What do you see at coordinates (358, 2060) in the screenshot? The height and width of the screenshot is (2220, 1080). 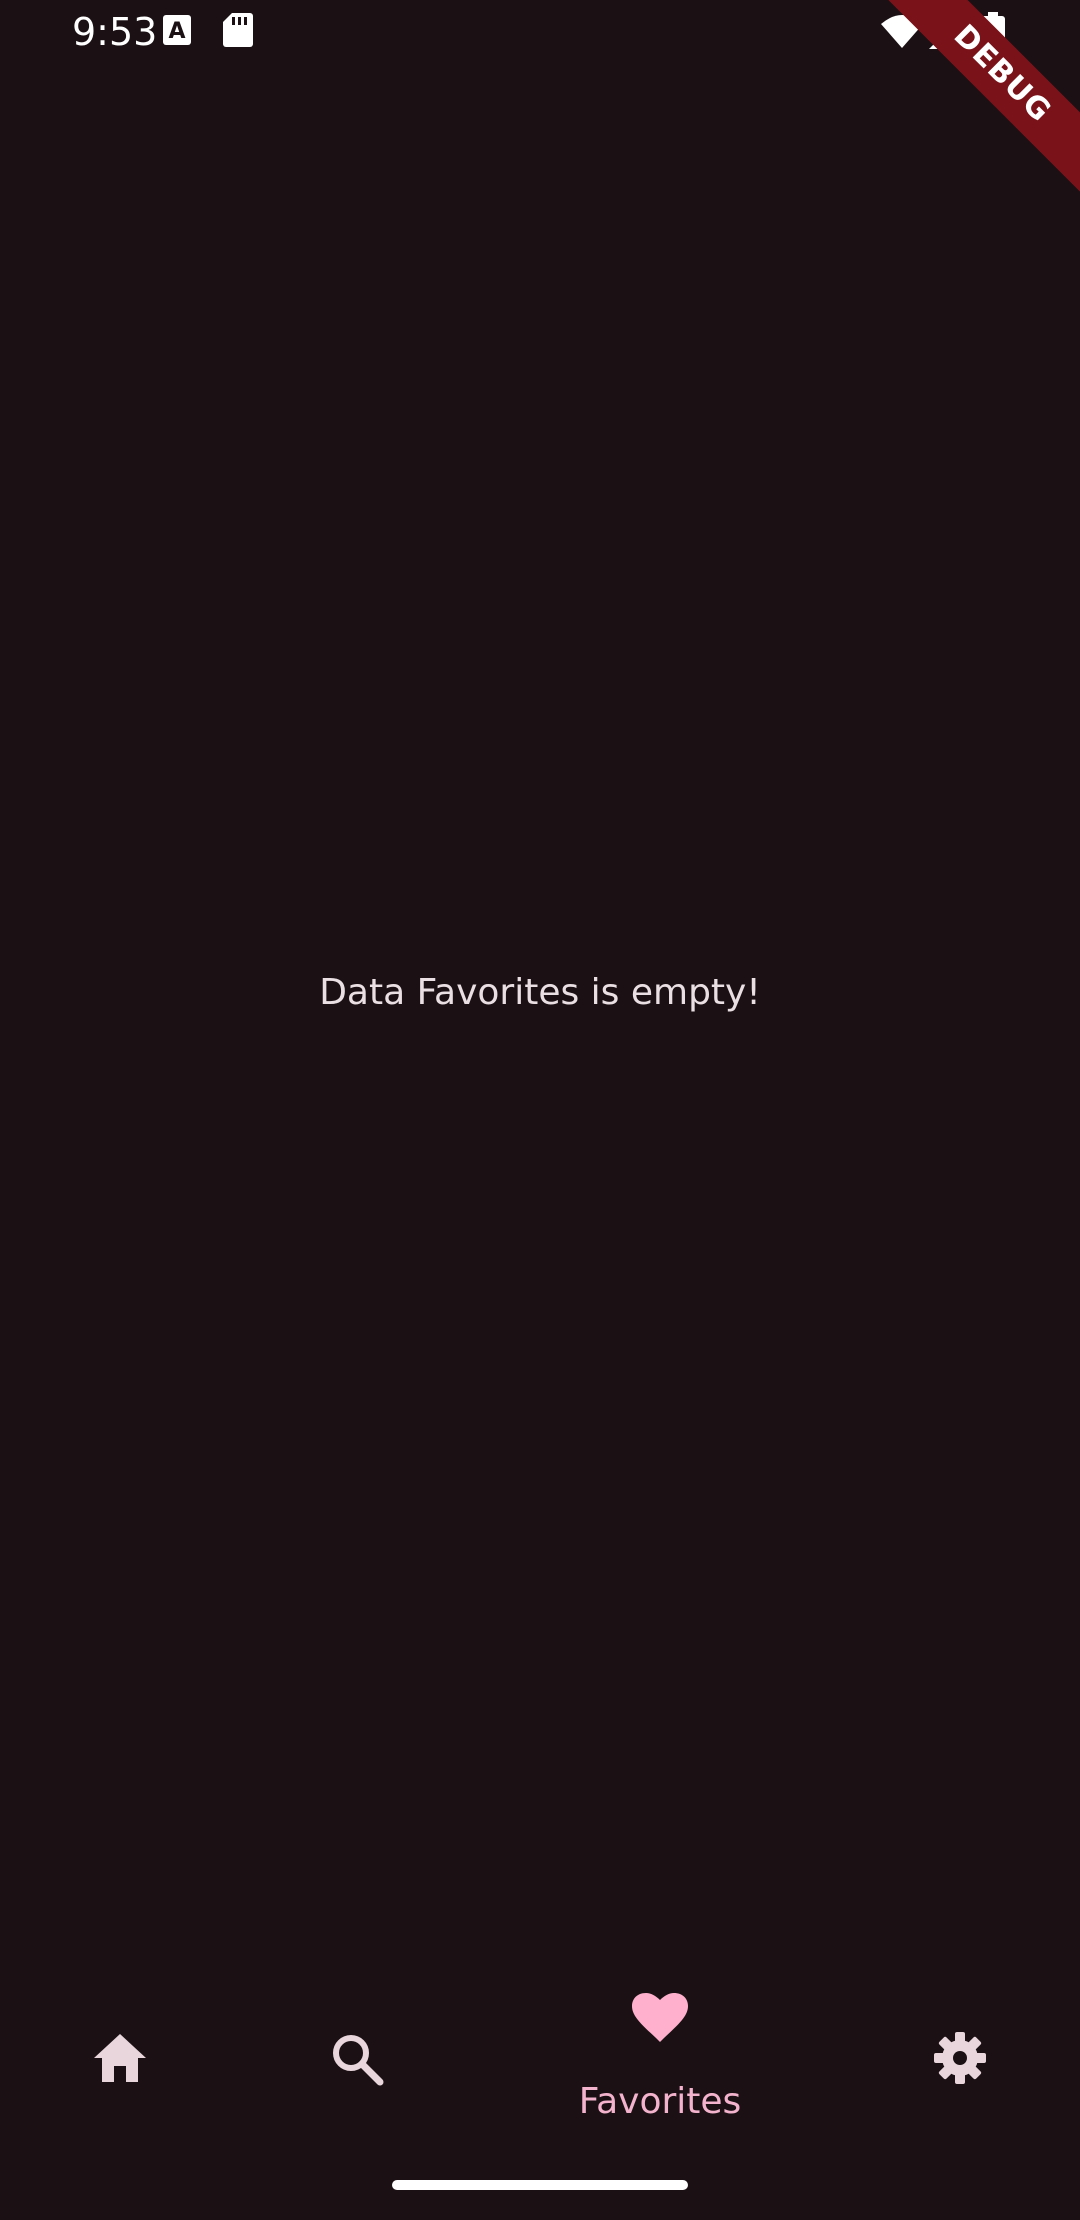 I see `search-icon` at bounding box center [358, 2060].